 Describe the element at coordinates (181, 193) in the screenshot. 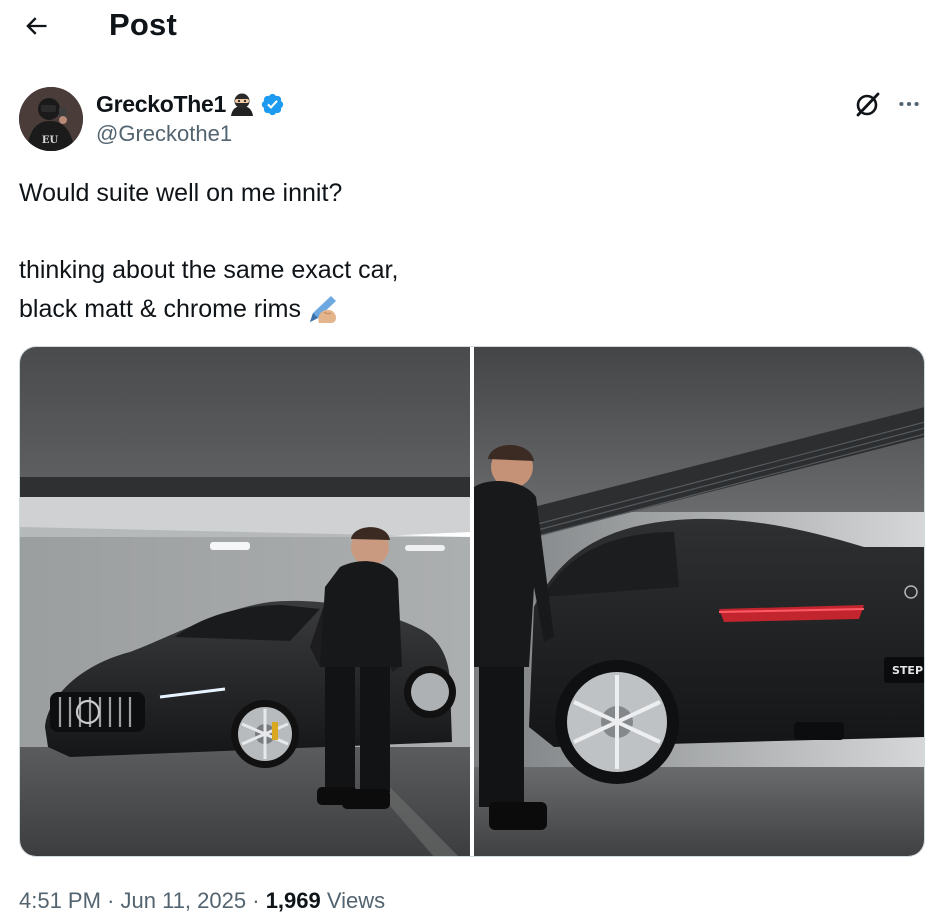

I see `tweet-text-line-1: Would suite well on me innit?` at that location.